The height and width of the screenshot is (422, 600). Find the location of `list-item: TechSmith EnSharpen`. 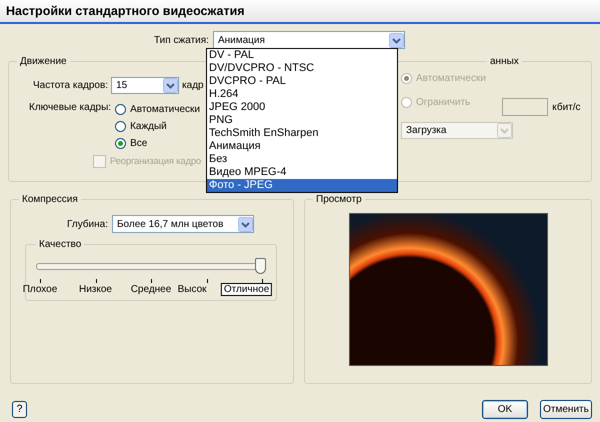

list-item: TechSmith EnSharpen is located at coordinates (302, 133).